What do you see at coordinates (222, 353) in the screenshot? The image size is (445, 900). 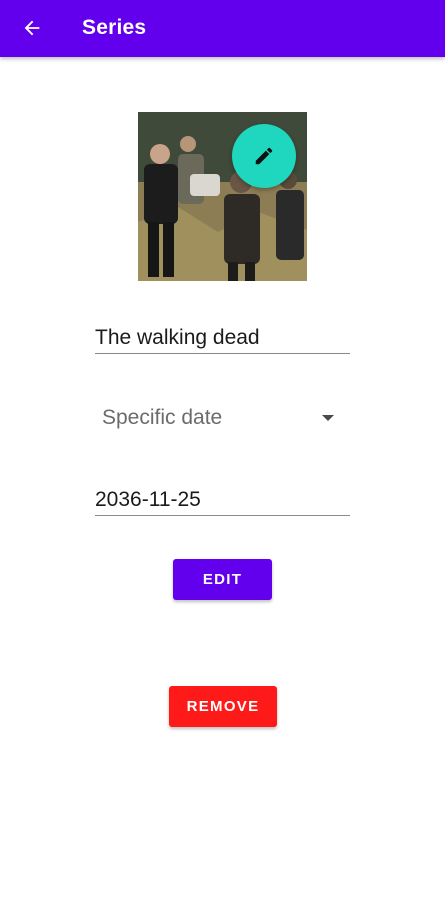 I see `title-underline` at bounding box center [222, 353].